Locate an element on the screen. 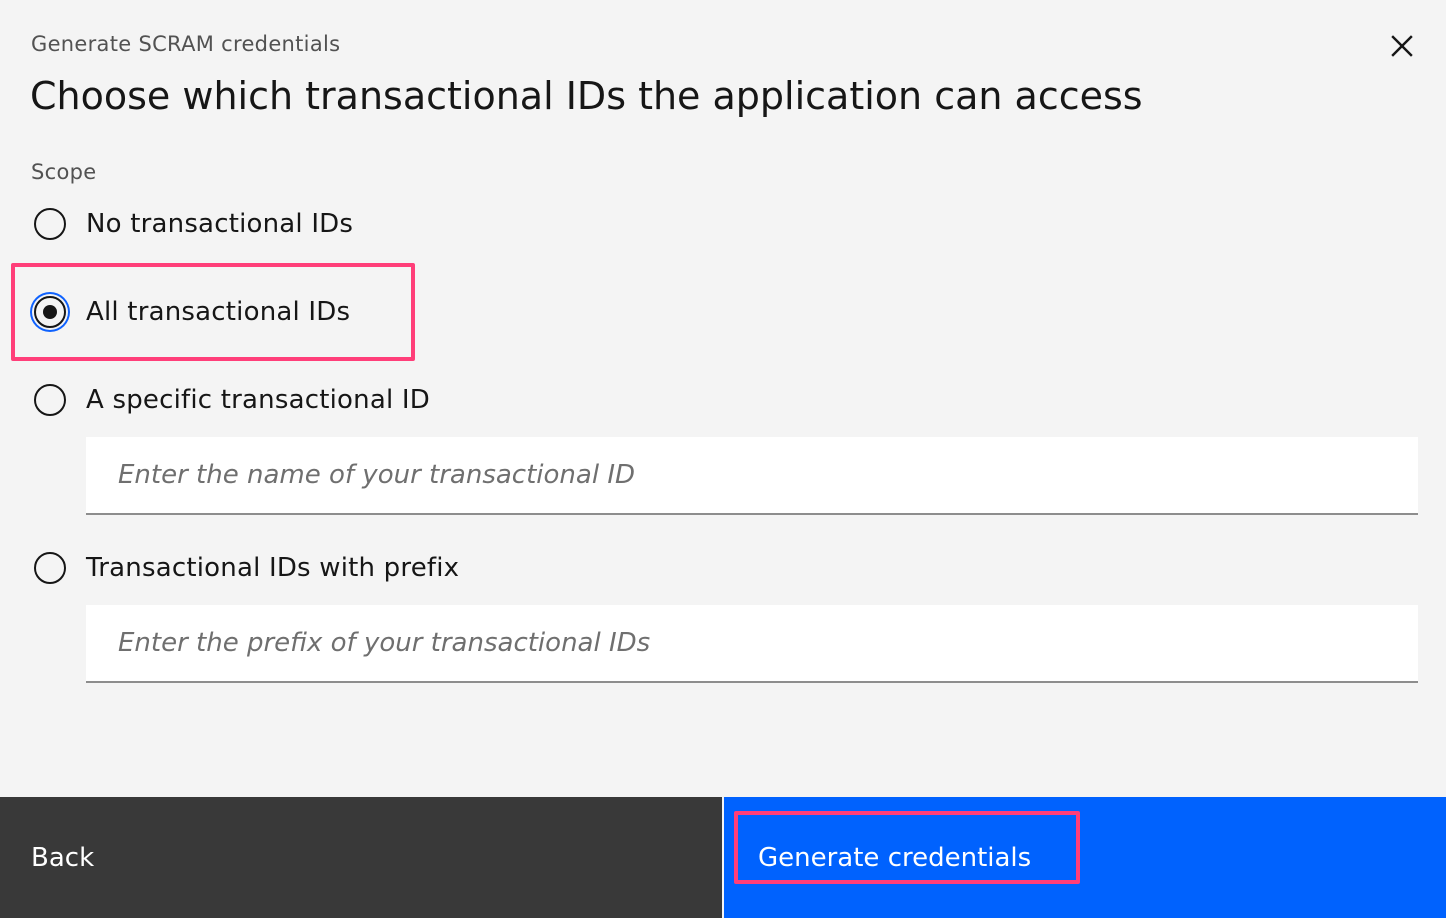 Image resolution: width=1446 pixels, height=918 pixels. radio-label: All transactional IDs is located at coordinates (218, 312).